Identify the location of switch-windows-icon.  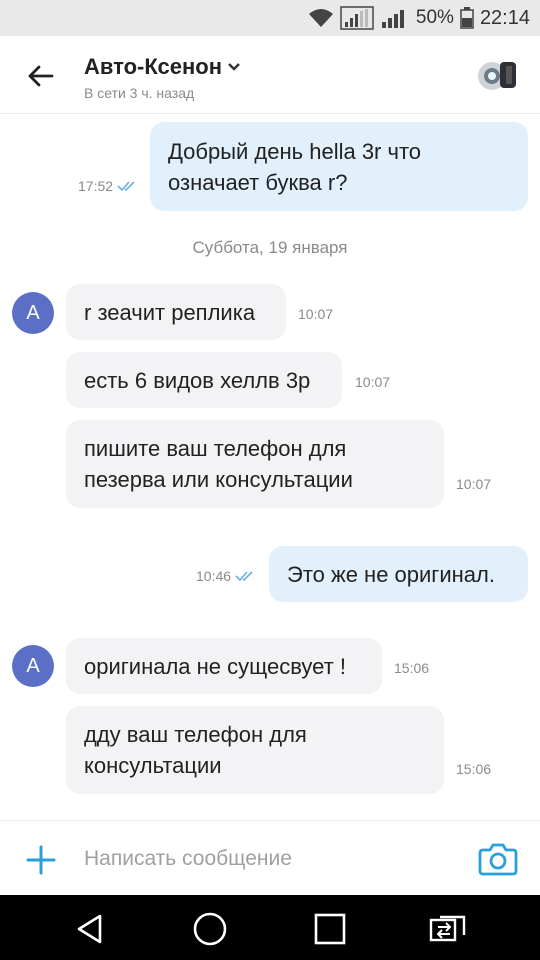
(447, 928).